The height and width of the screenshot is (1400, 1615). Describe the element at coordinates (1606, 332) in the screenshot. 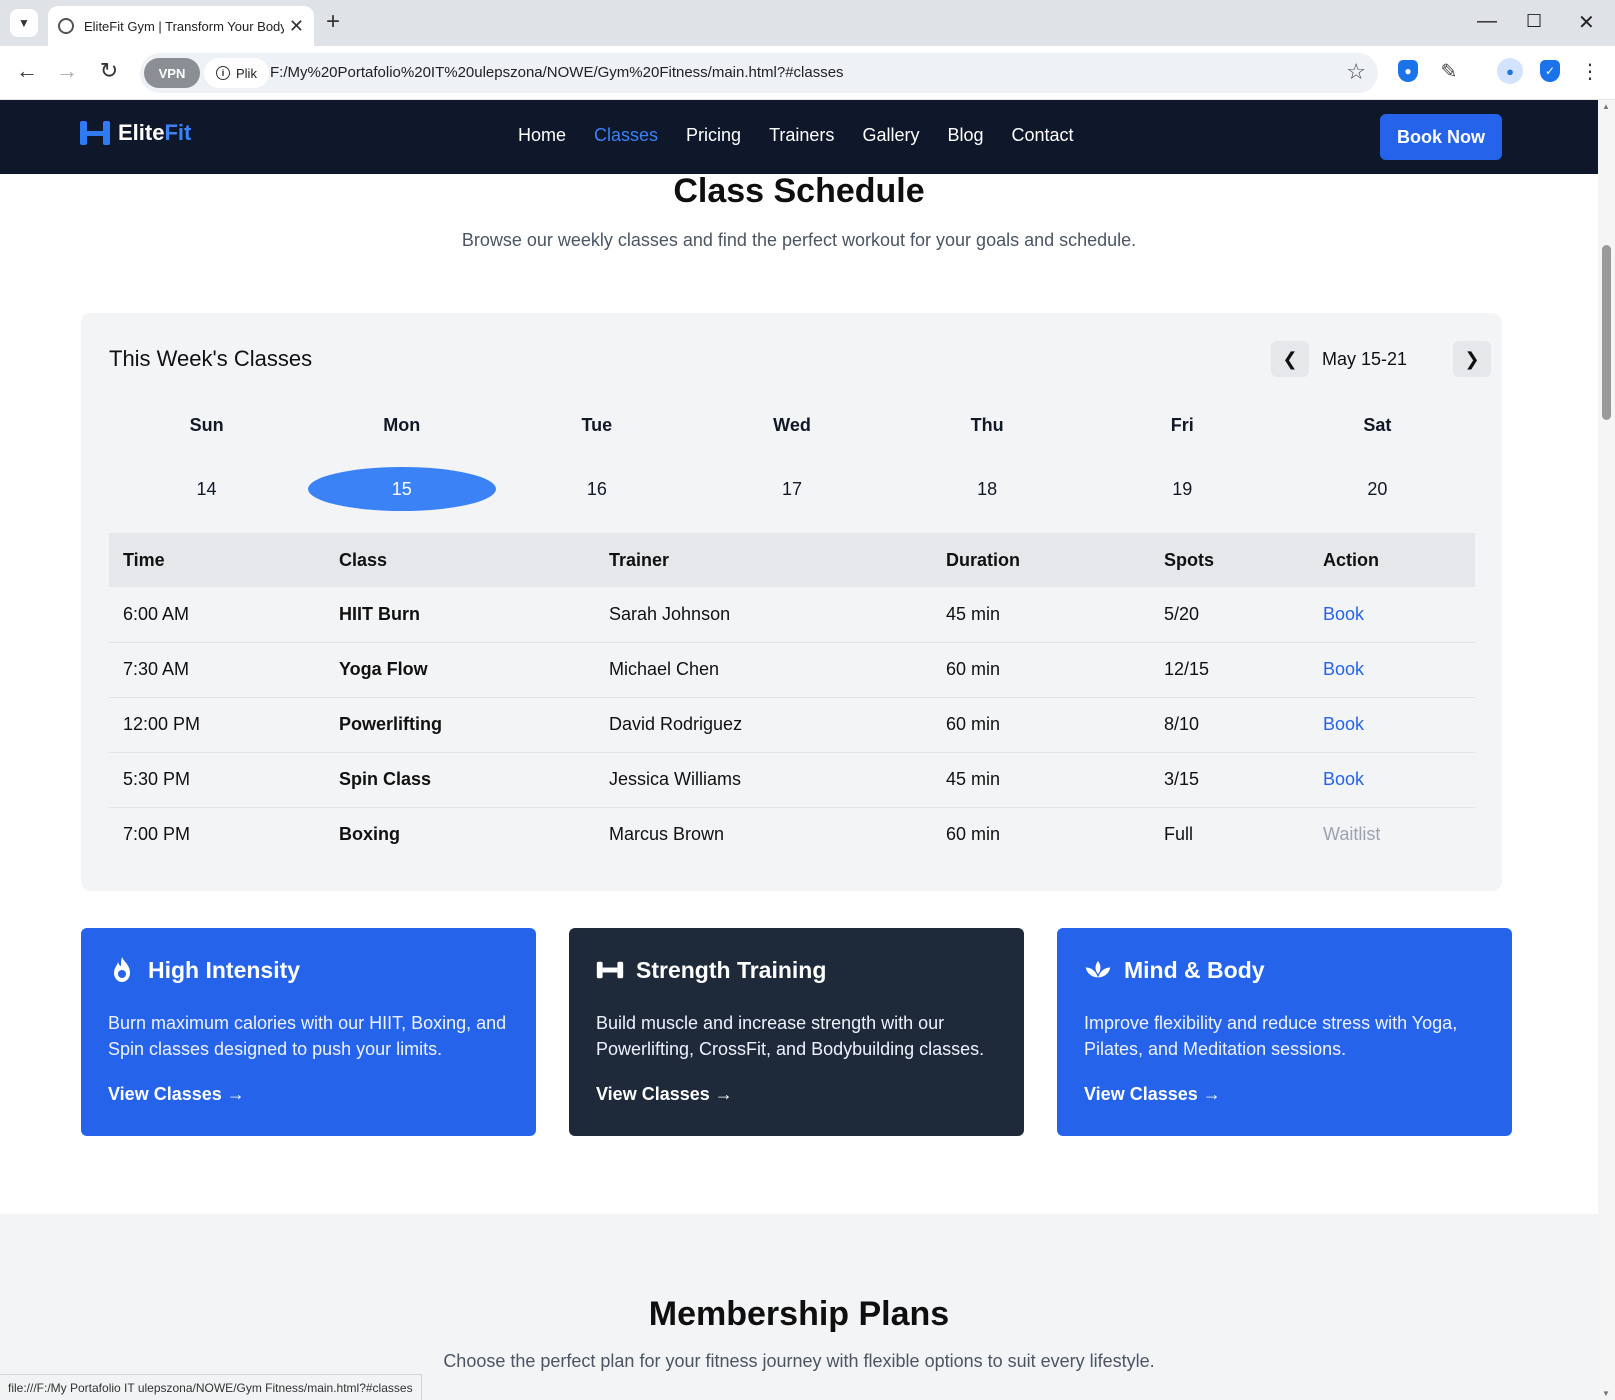

I see `scroll-thumb` at that location.